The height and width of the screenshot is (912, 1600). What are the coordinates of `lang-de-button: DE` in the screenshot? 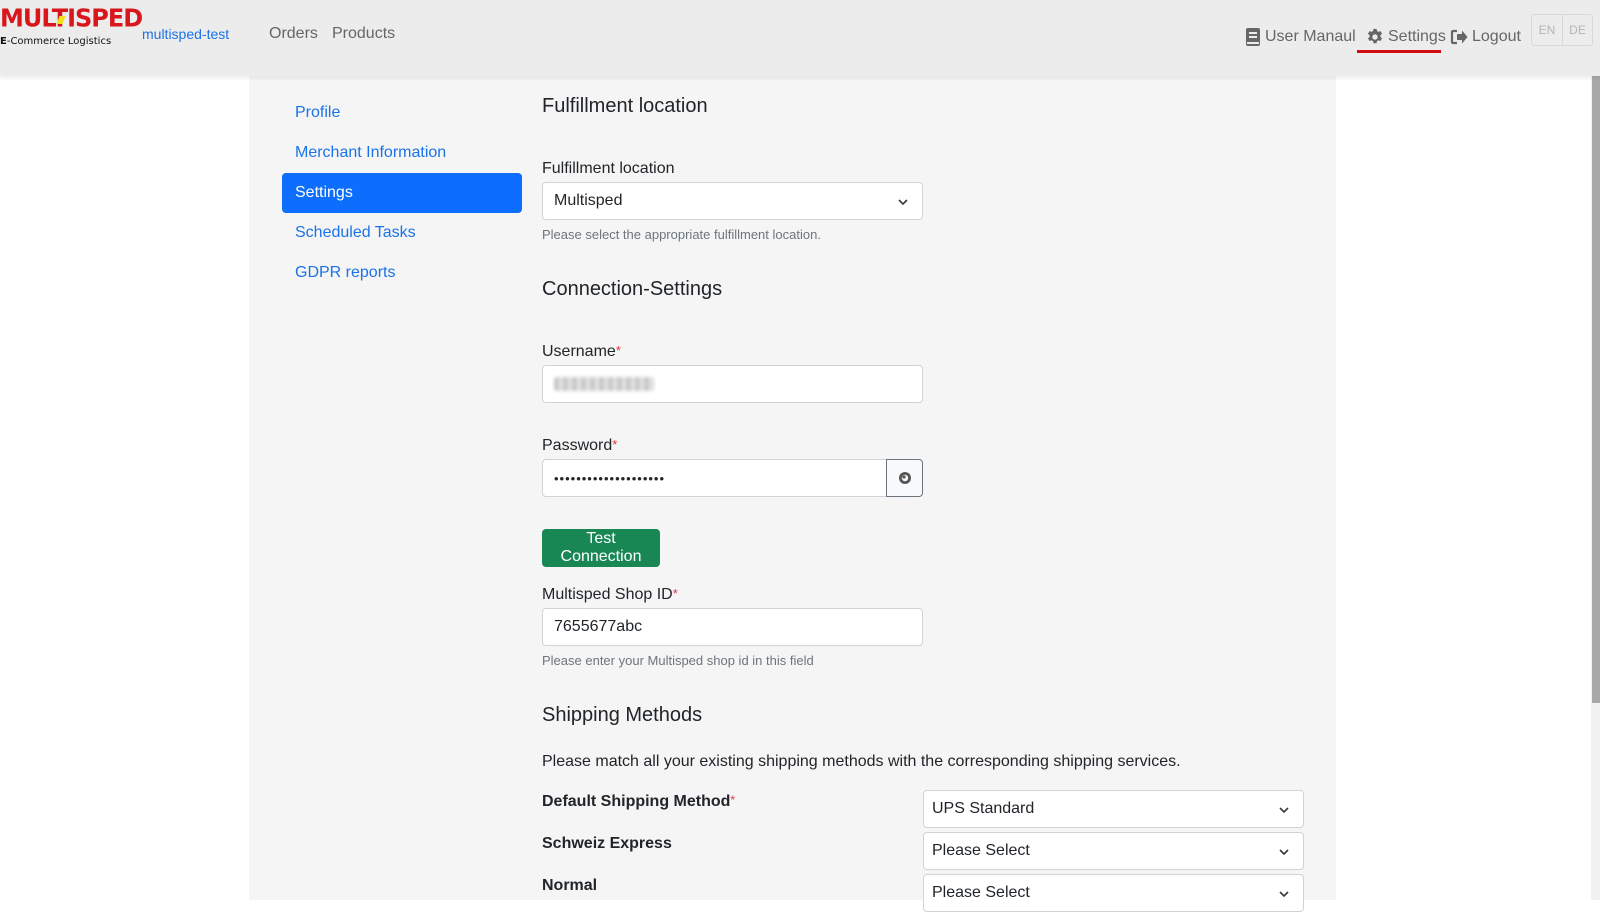 It's located at (1577, 30).